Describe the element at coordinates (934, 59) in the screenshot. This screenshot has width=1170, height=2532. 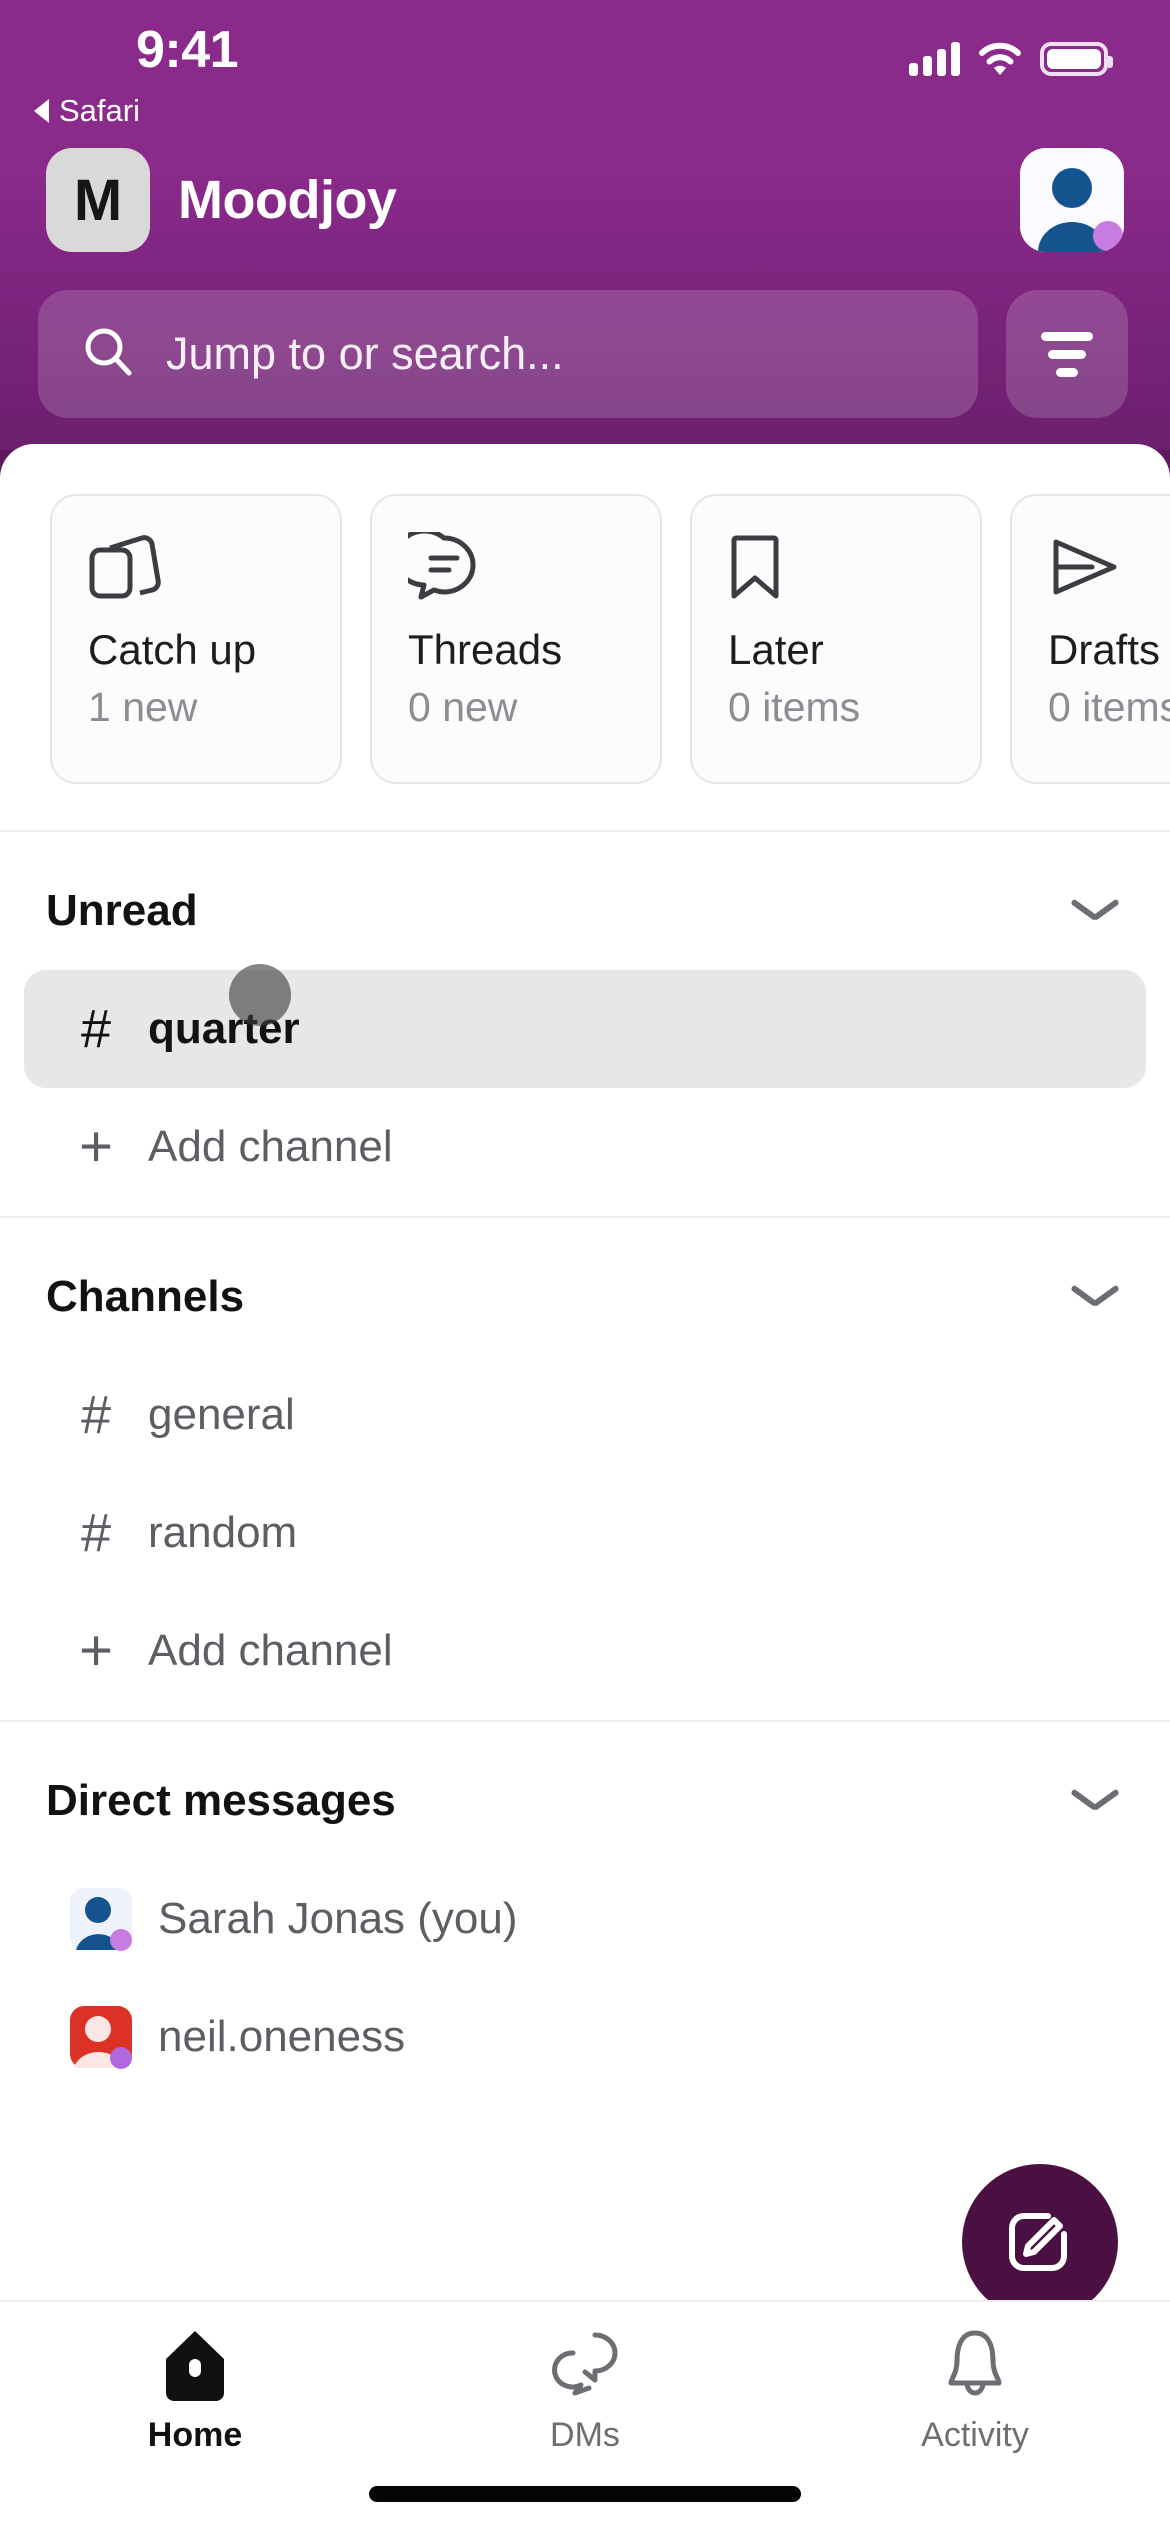
I see `cellular-signal-icon` at that location.